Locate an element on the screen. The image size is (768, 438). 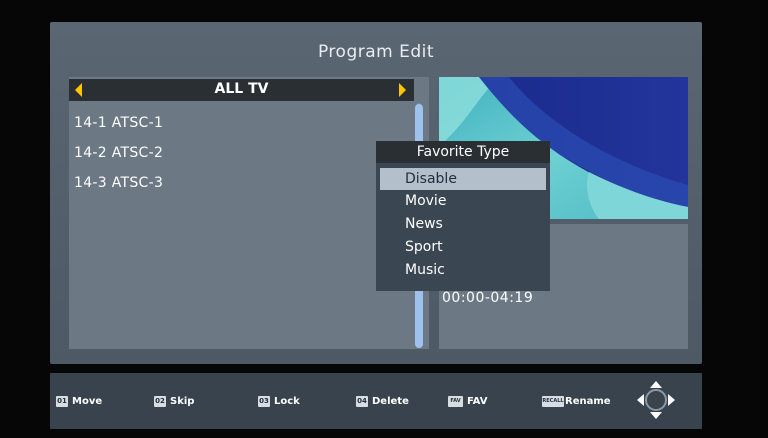
key-03-icon: 03 is located at coordinates (264, 401).